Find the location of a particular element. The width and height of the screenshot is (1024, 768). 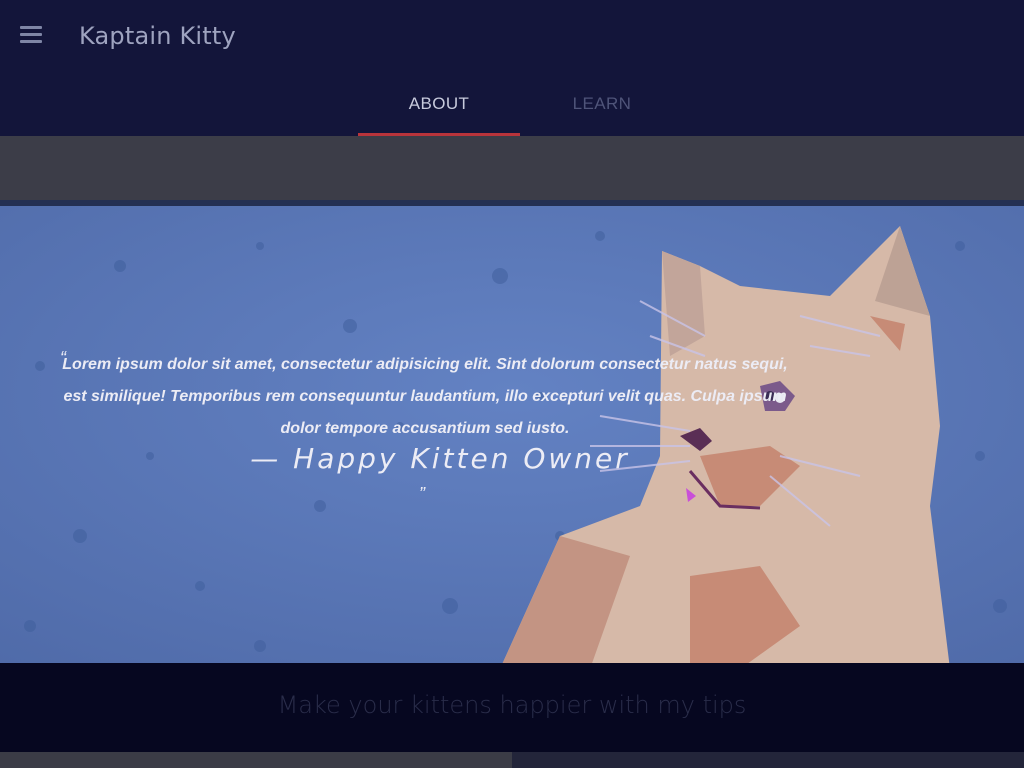

tagline-section: Make your kittens happier with my tips is located at coordinates (512, 707).